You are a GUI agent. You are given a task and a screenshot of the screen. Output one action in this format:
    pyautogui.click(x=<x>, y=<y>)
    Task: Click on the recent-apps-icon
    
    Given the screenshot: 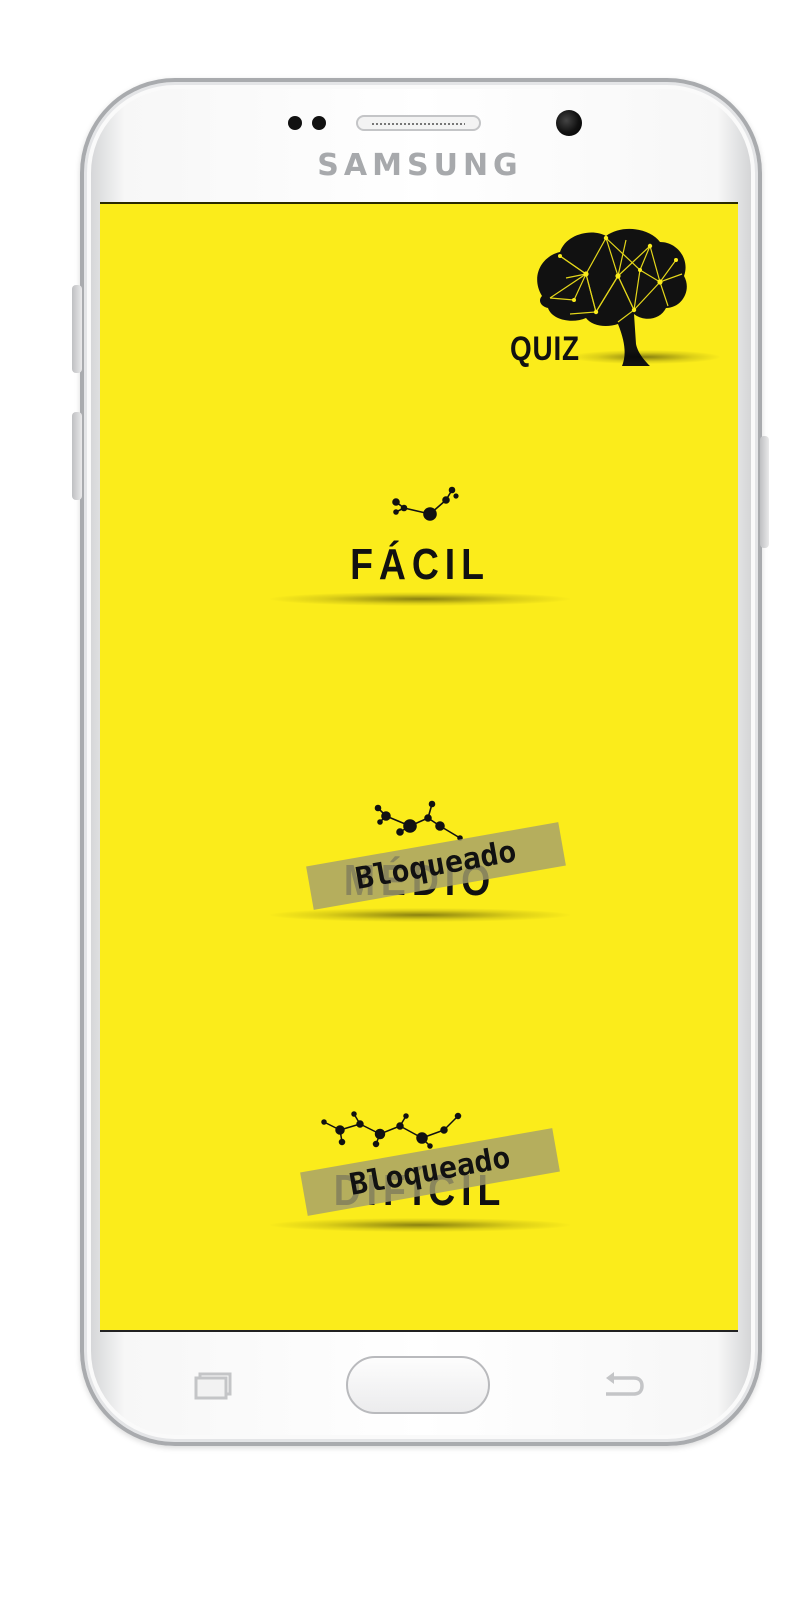 What is the action you would take?
    pyautogui.click(x=213, y=1386)
    